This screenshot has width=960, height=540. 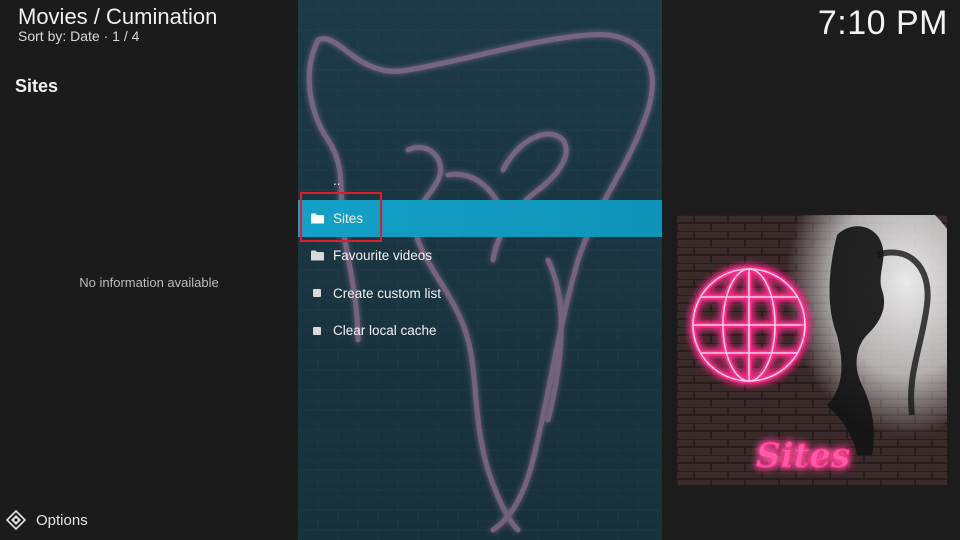 What do you see at coordinates (37, 86) in the screenshot?
I see `section-title: Sites` at bounding box center [37, 86].